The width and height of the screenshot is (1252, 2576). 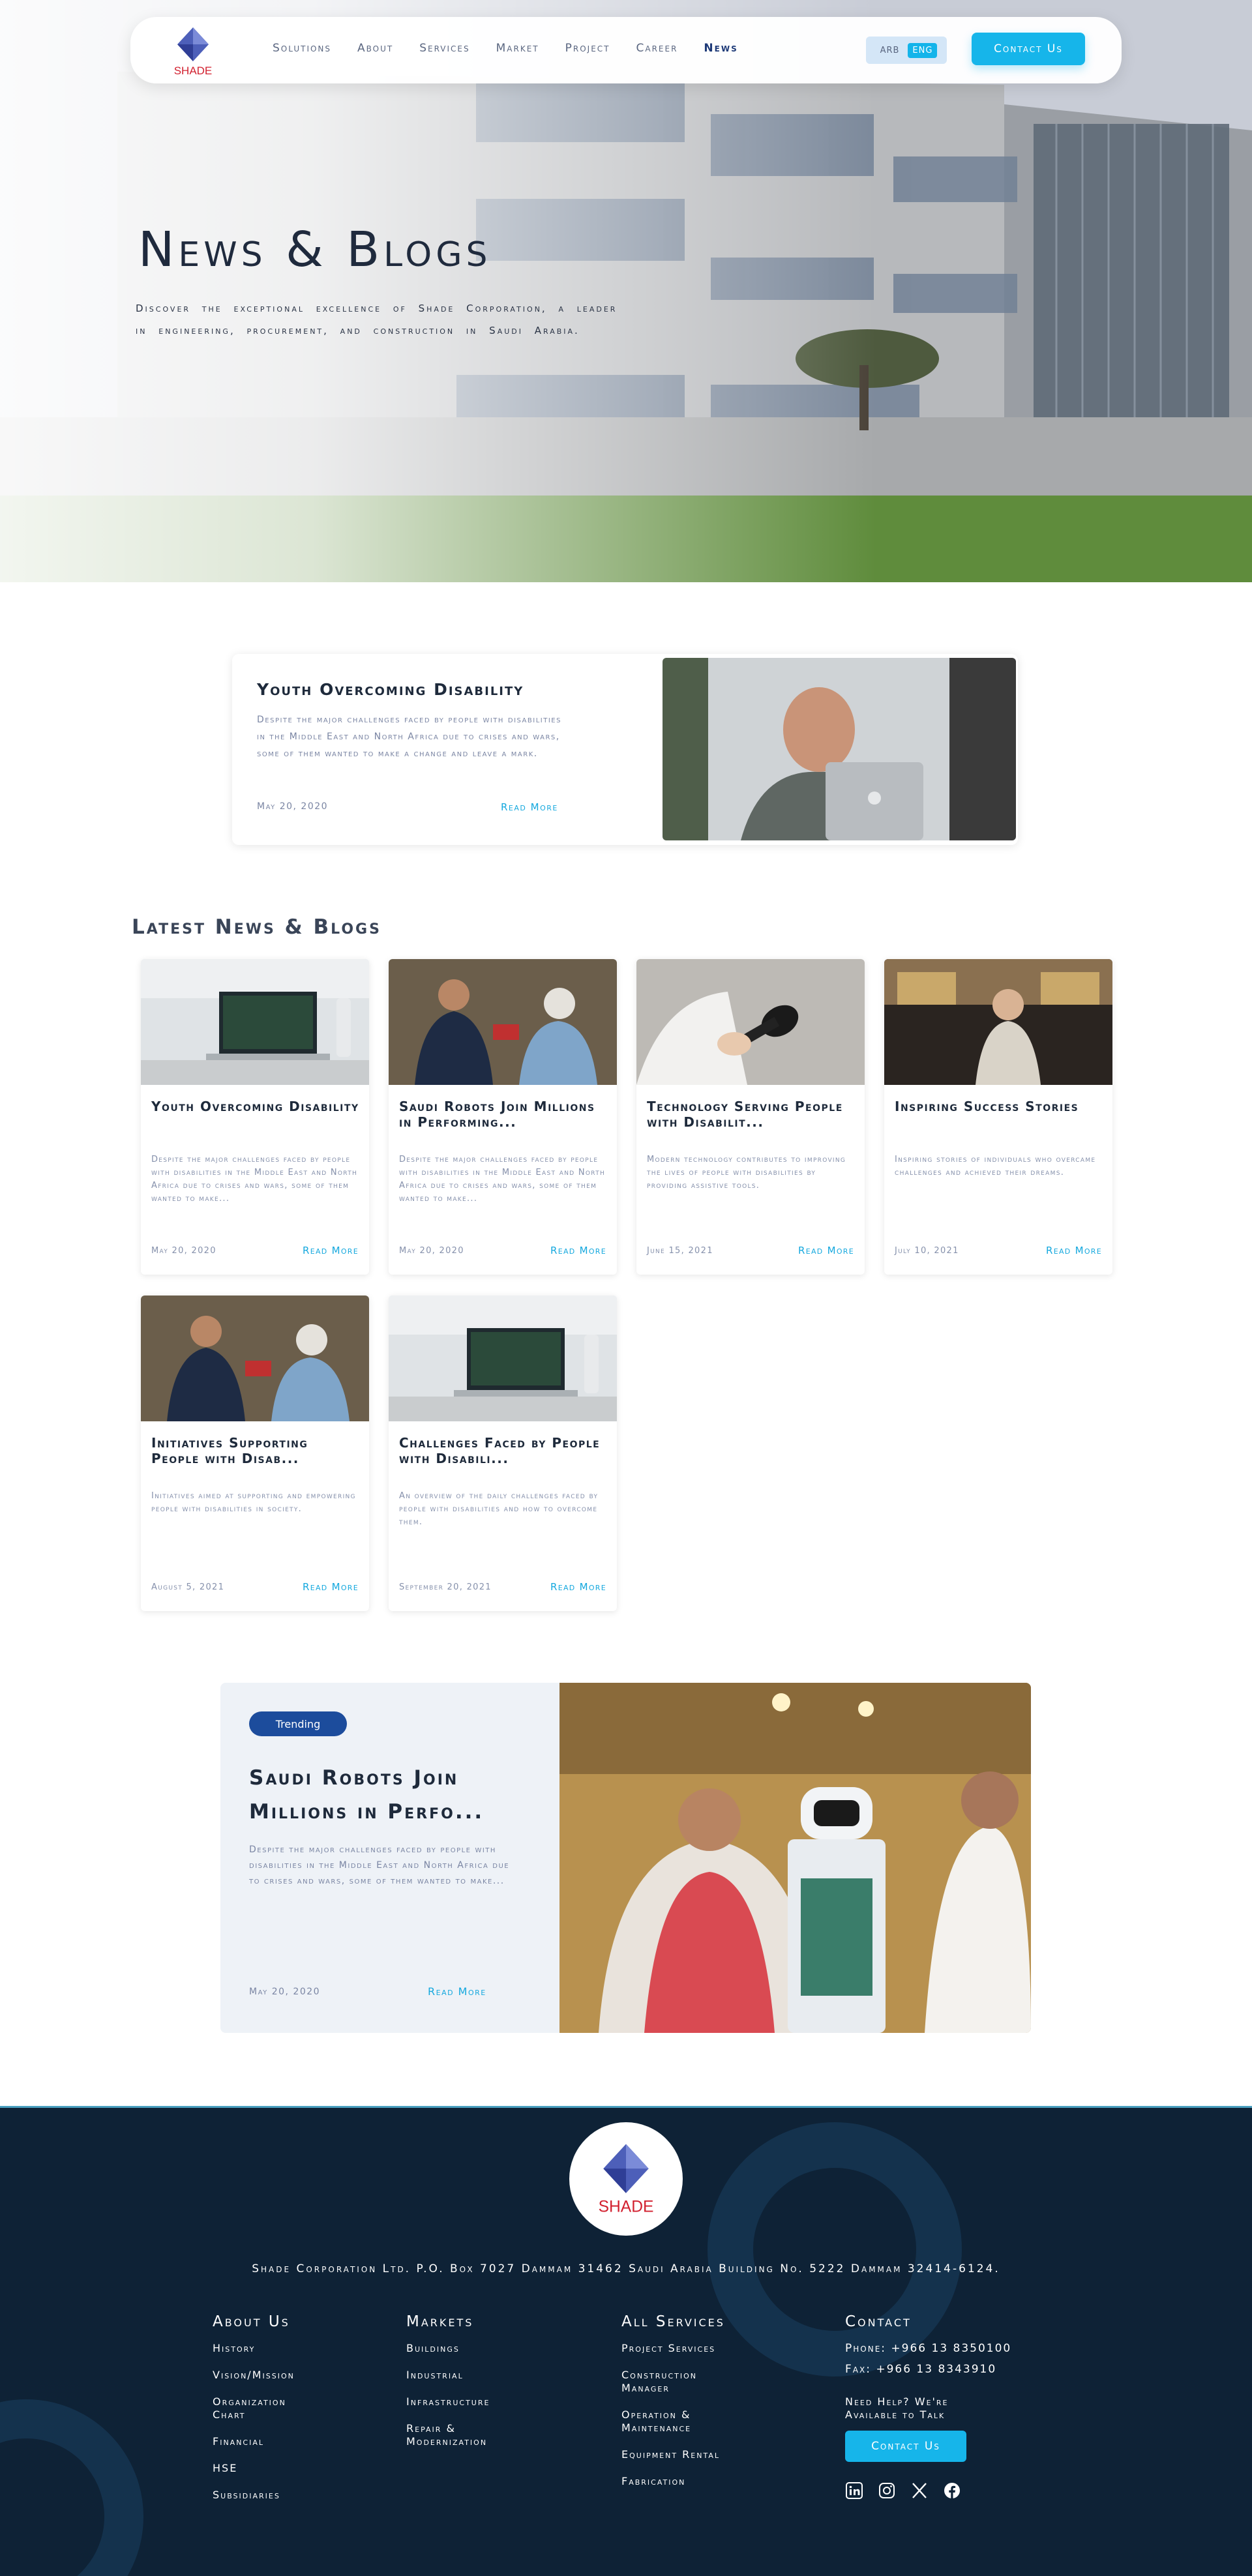 What do you see at coordinates (265, 2348) in the screenshot?
I see `footer-link-history: History` at bounding box center [265, 2348].